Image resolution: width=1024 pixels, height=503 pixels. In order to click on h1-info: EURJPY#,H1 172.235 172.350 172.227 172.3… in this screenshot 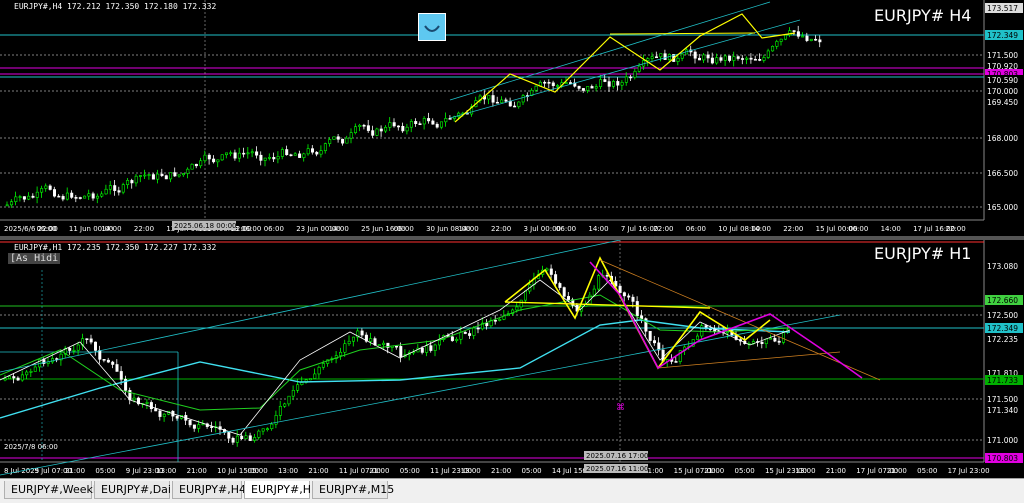, I will do `click(115, 247)`.